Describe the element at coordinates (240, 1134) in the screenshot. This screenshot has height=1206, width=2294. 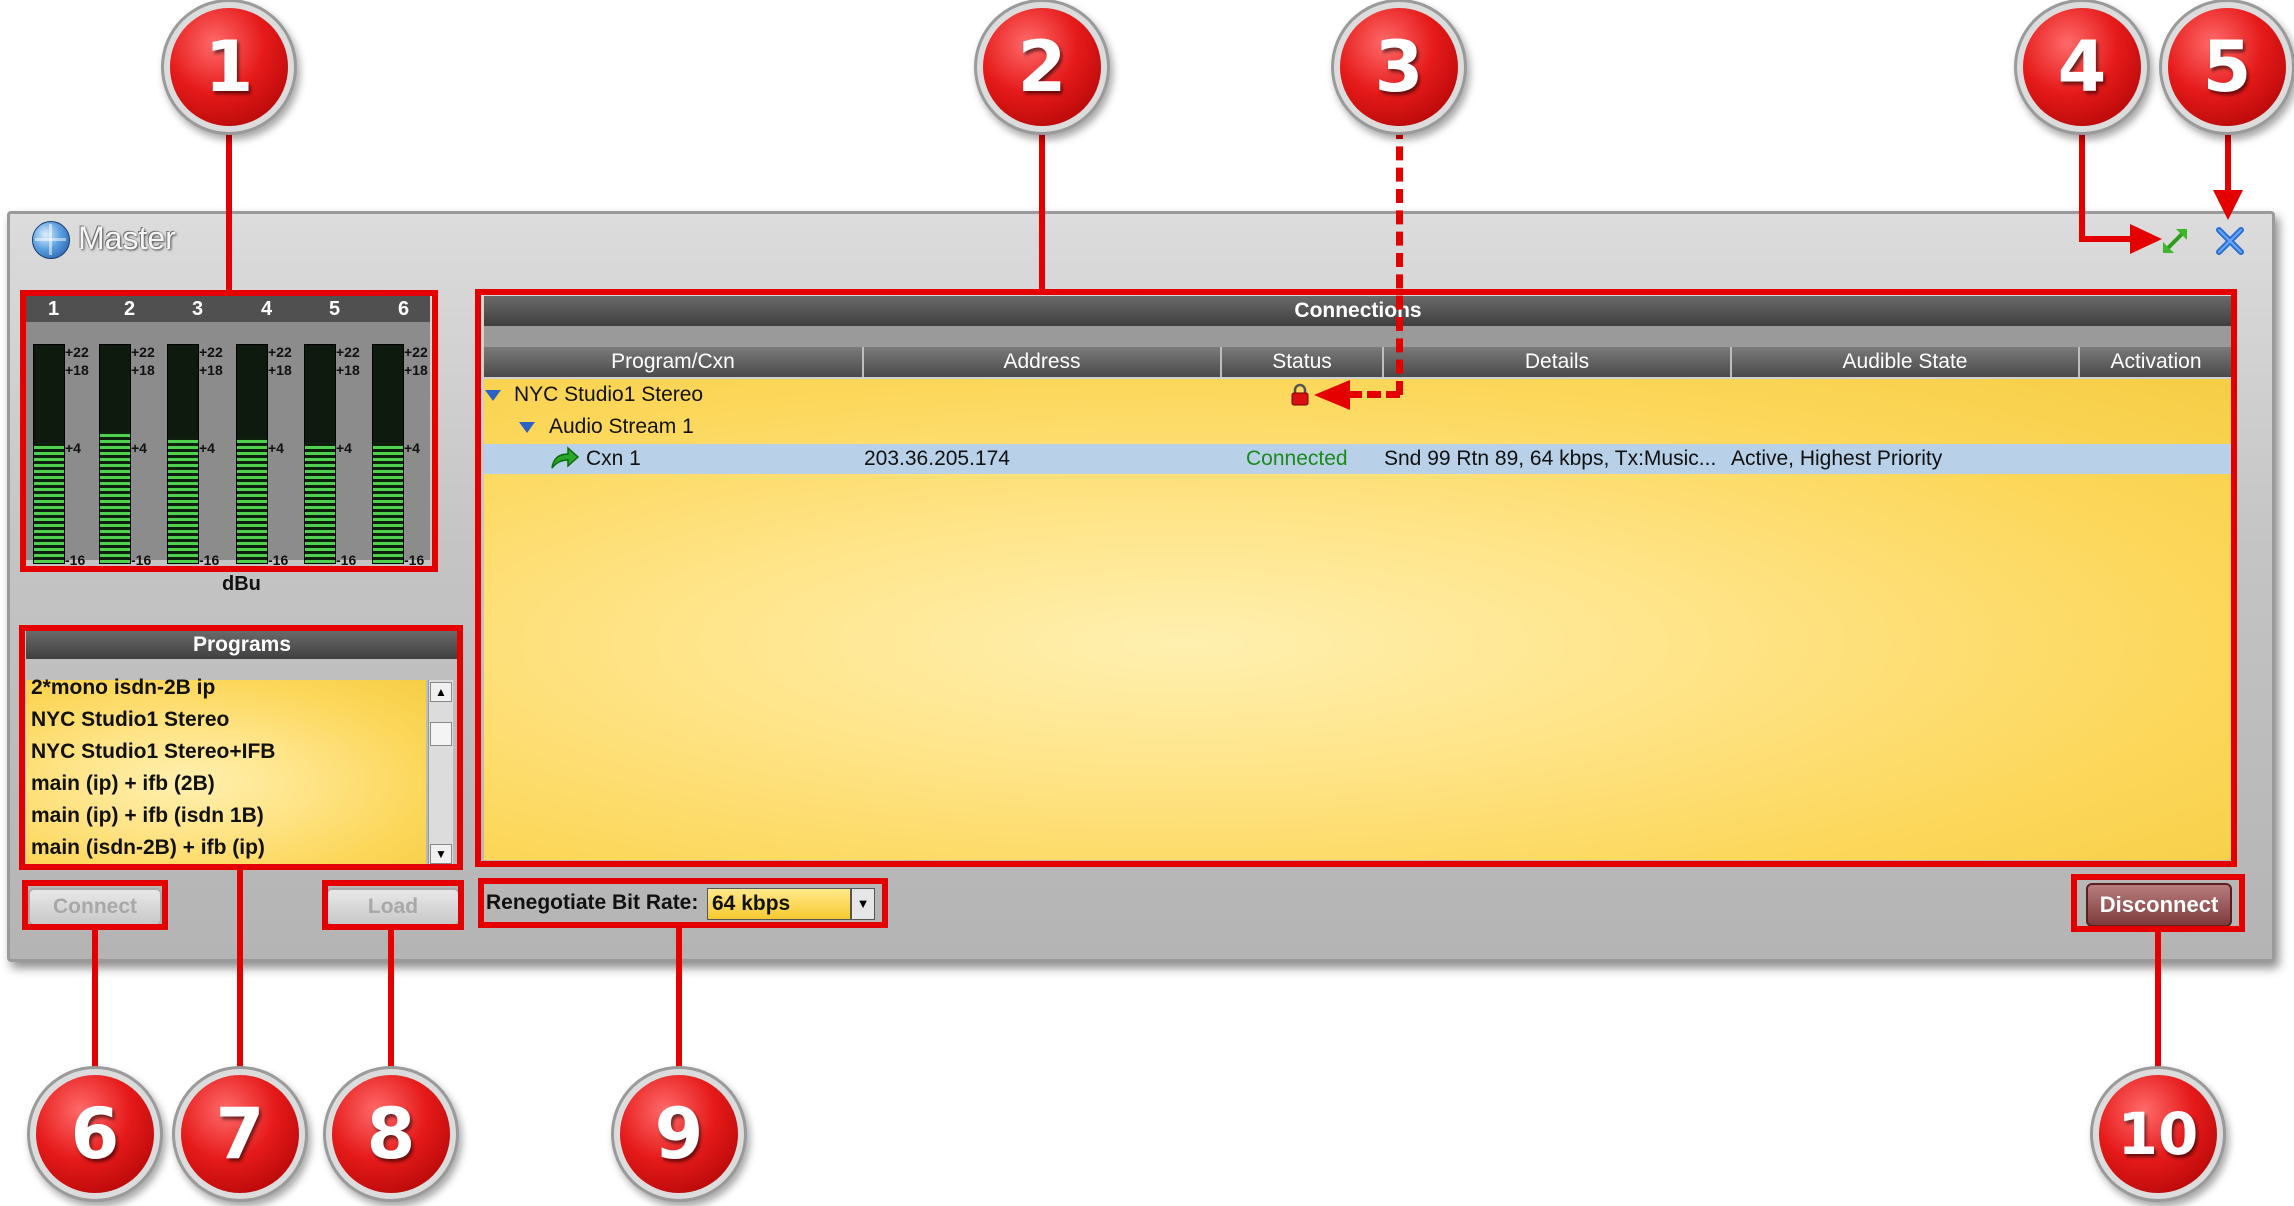
I see `callout-7: 7` at that location.